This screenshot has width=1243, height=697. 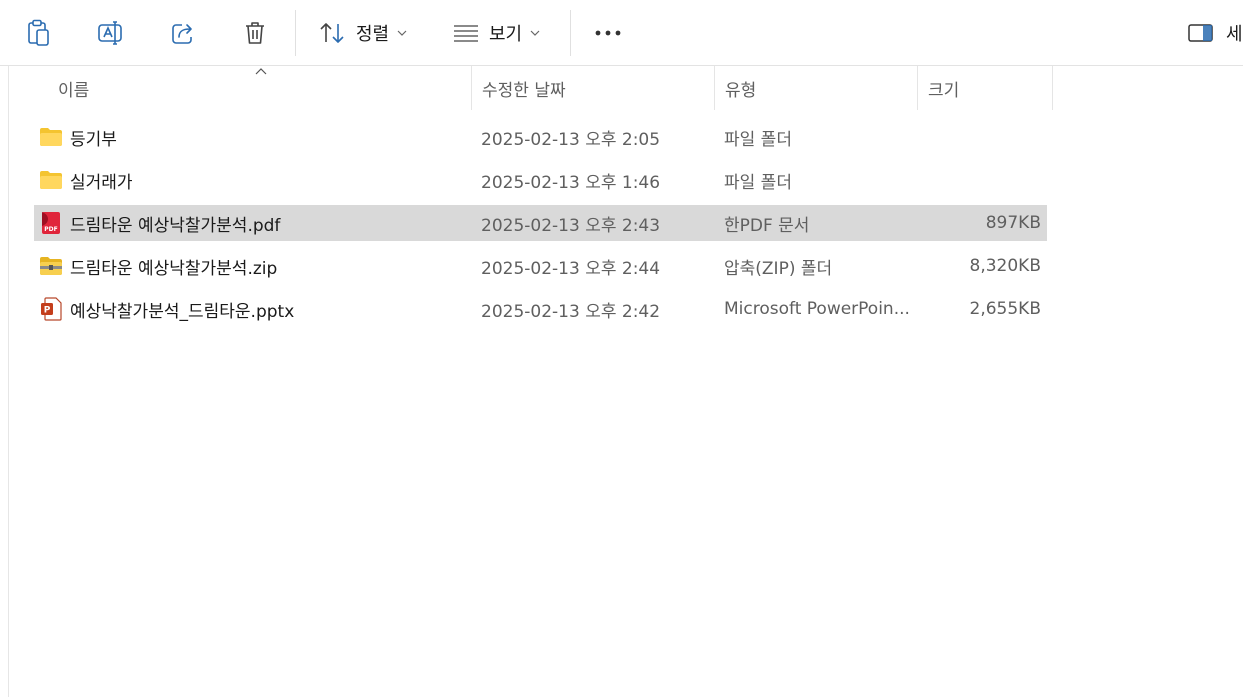 I want to click on share-button, so click(x=183, y=33).